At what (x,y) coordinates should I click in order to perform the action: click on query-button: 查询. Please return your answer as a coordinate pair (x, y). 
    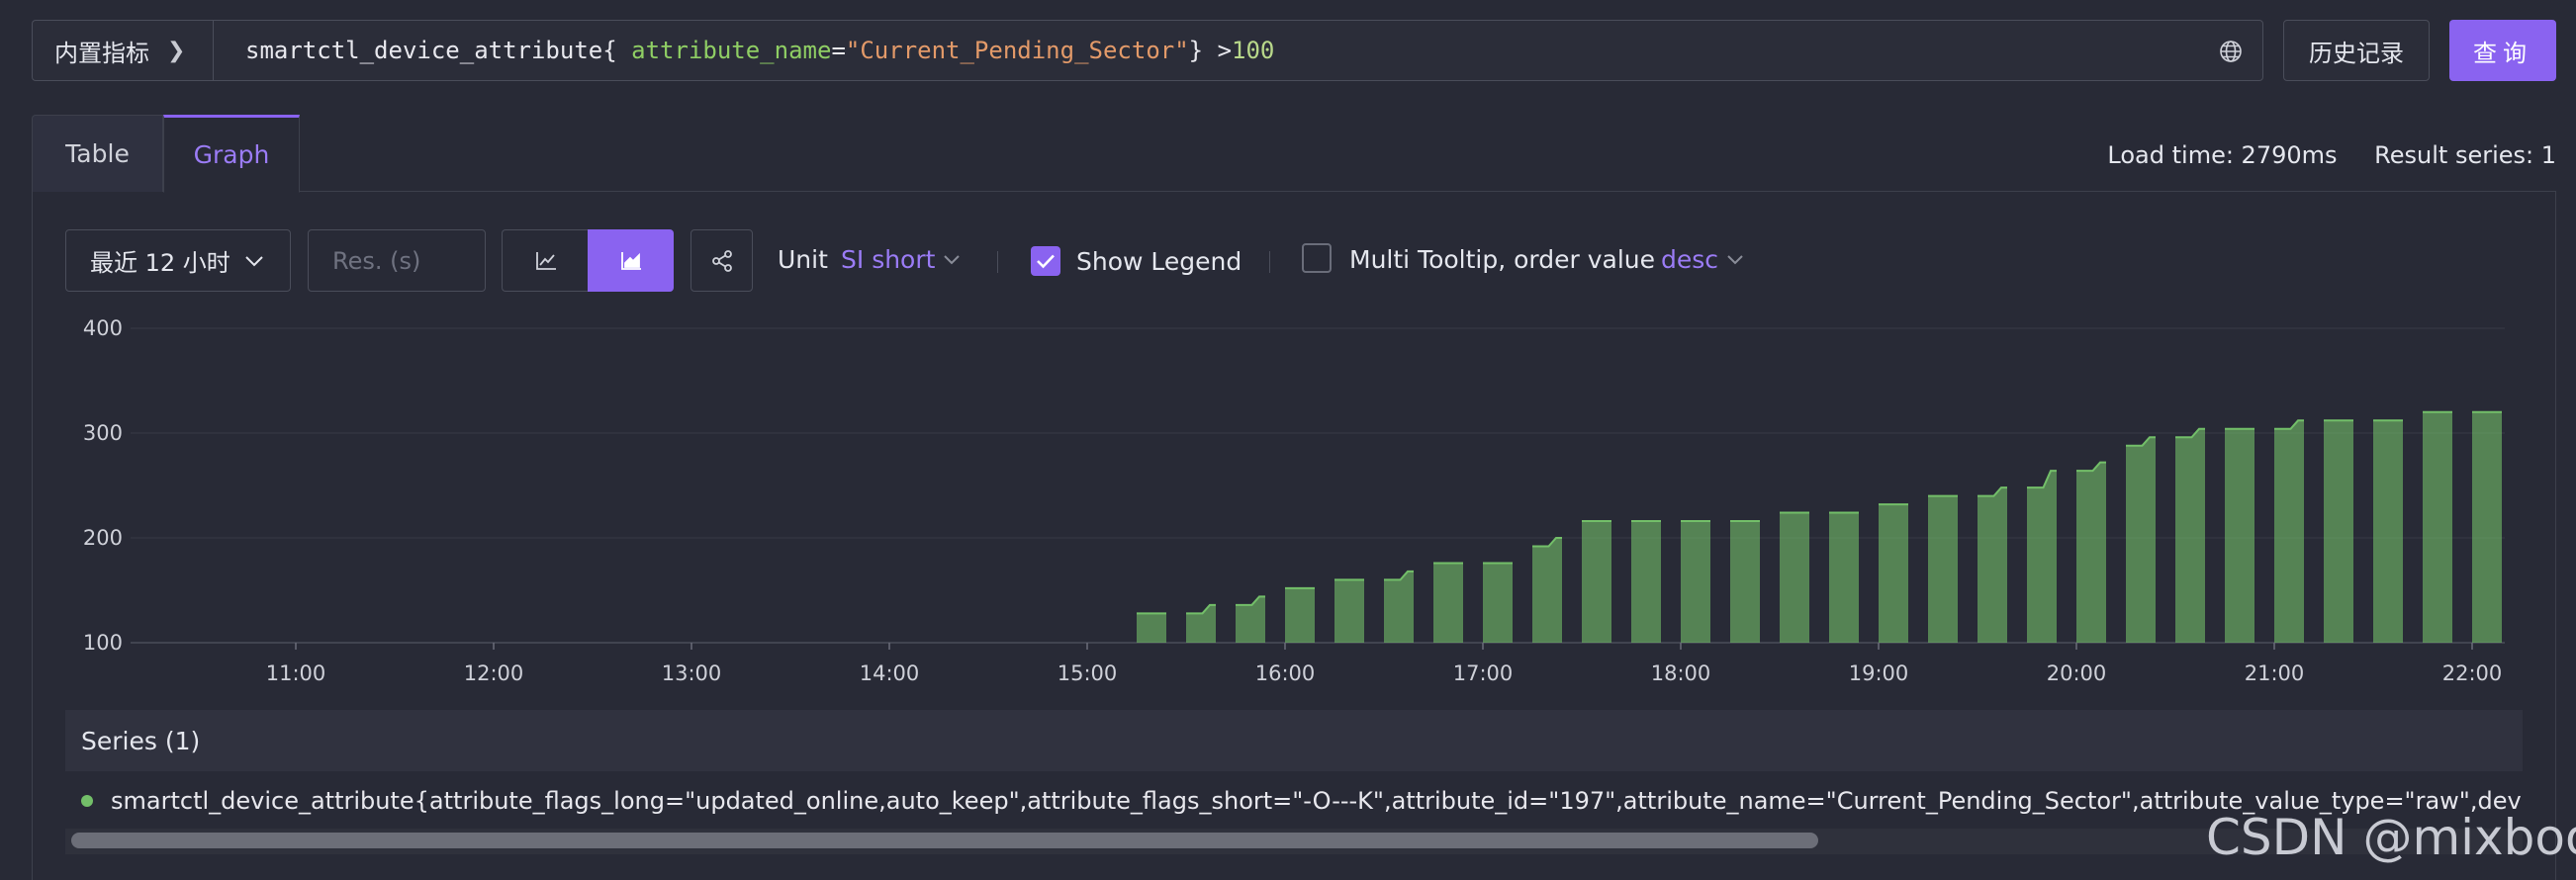
    Looking at the image, I should click on (2503, 50).